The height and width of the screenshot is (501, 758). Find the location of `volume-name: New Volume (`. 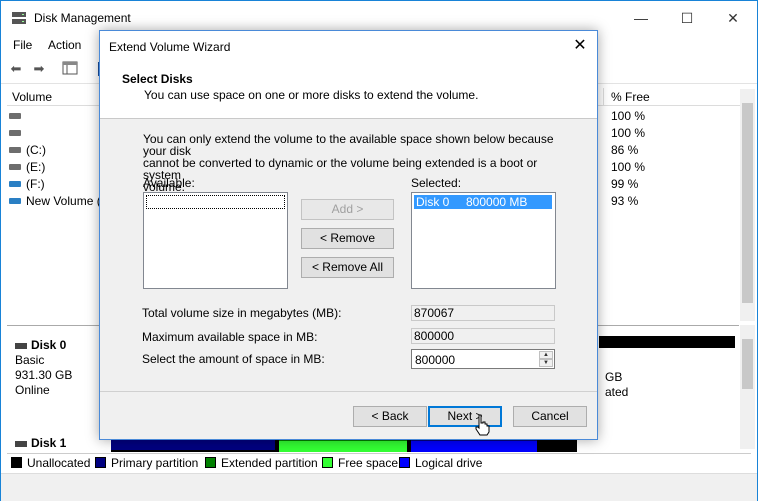

volume-name: New Volume ( is located at coordinates (63, 201).